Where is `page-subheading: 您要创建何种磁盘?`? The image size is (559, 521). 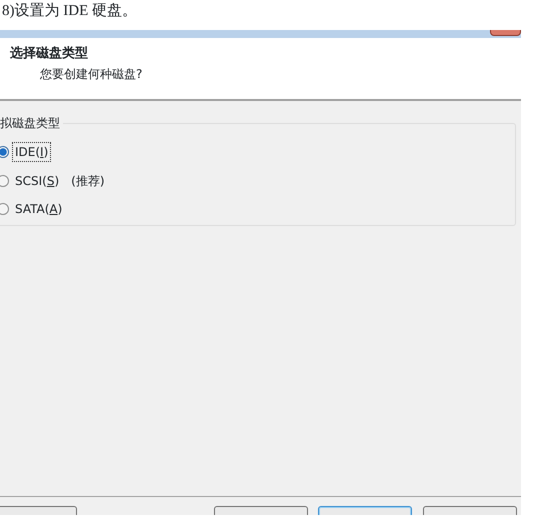
page-subheading: 您要创建何种磁盘? is located at coordinates (91, 74).